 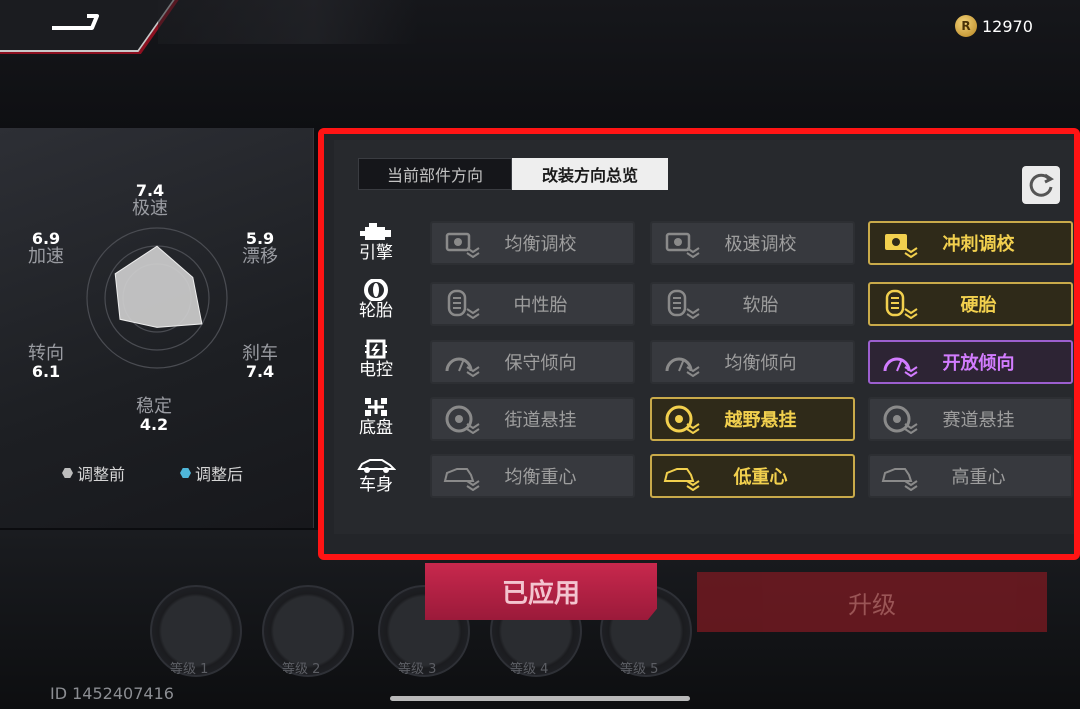 I want to click on coin-value: 12970, so click(x=1007, y=26).